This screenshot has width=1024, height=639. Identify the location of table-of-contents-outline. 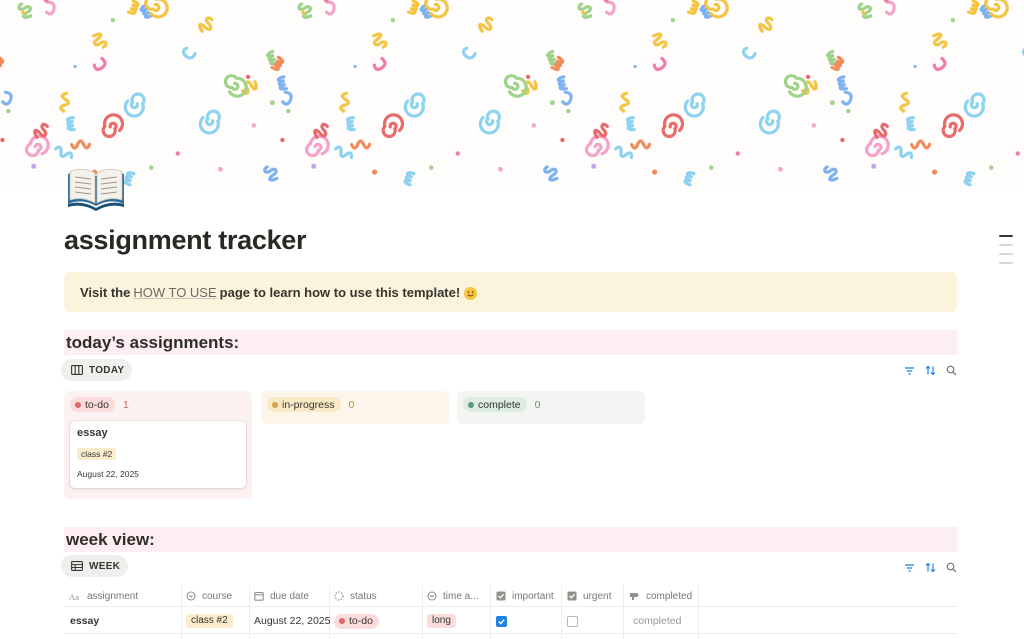
(1006, 253).